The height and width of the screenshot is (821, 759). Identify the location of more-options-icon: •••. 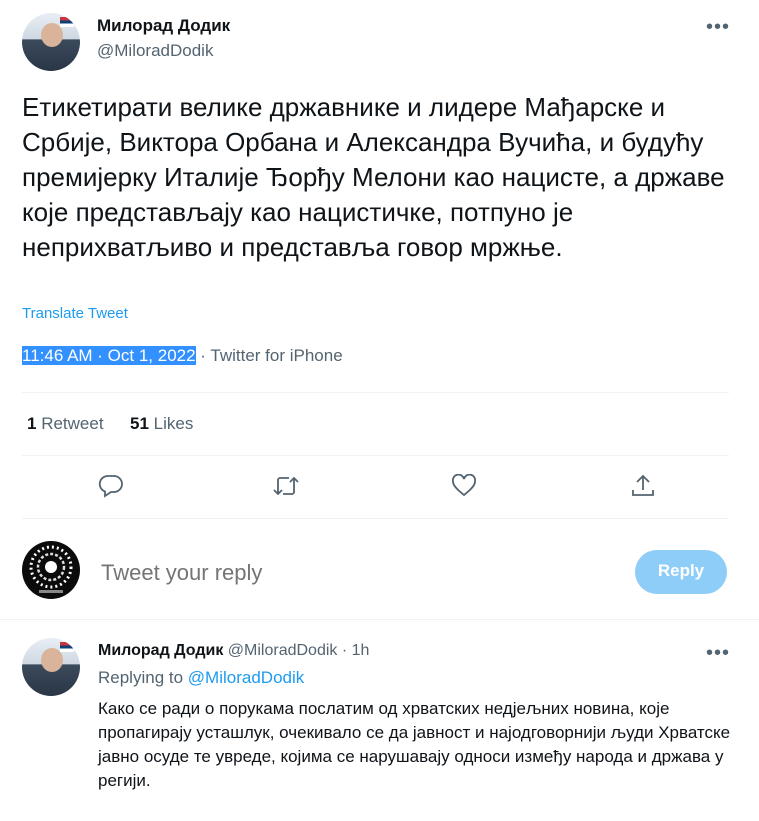
(718, 27).